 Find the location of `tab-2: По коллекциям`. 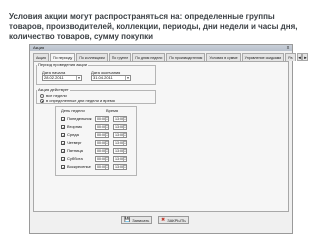

tab-2: По коллекциям is located at coordinates (92, 57).